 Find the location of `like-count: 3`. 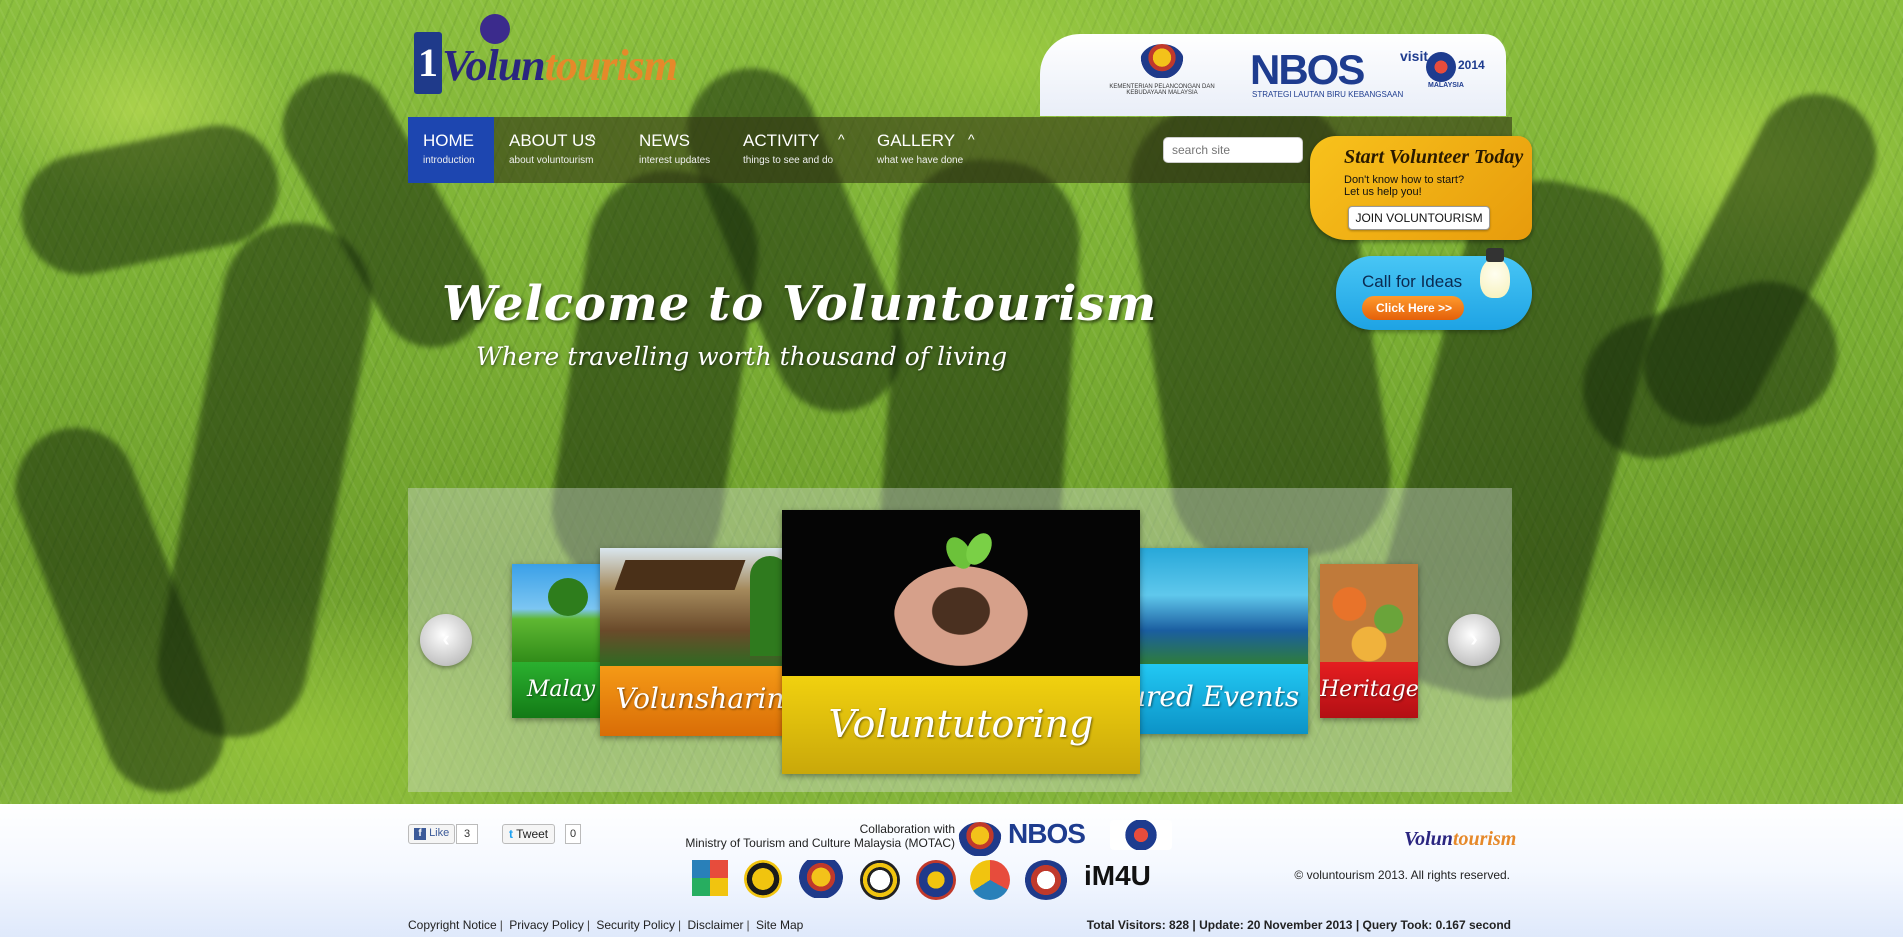

like-count: 3 is located at coordinates (467, 834).